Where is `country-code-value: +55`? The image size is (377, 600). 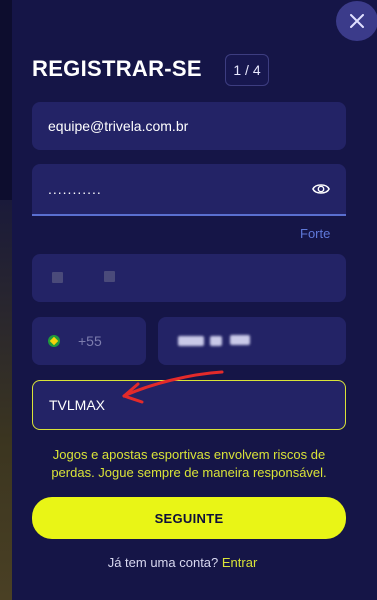
country-code-value: +55 is located at coordinates (90, 341).